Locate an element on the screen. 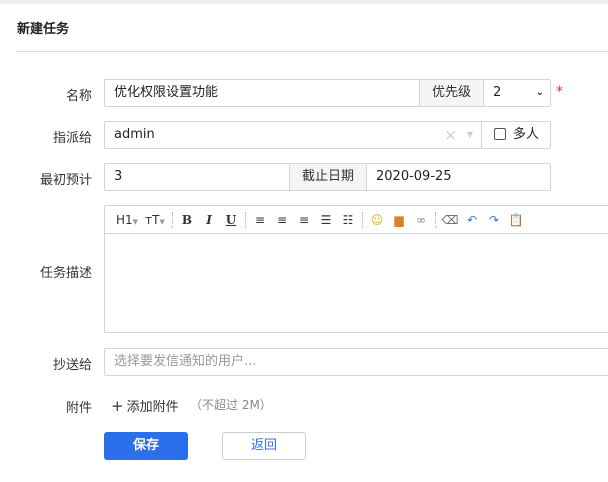 This screenshot has width=608, height=482. caret-down-icon: ▼ is located at coordinates (469, 134).